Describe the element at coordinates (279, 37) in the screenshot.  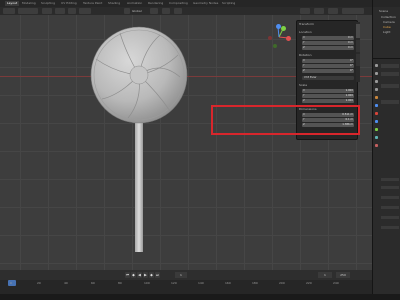
I see `navigation-gizmo` at that location.